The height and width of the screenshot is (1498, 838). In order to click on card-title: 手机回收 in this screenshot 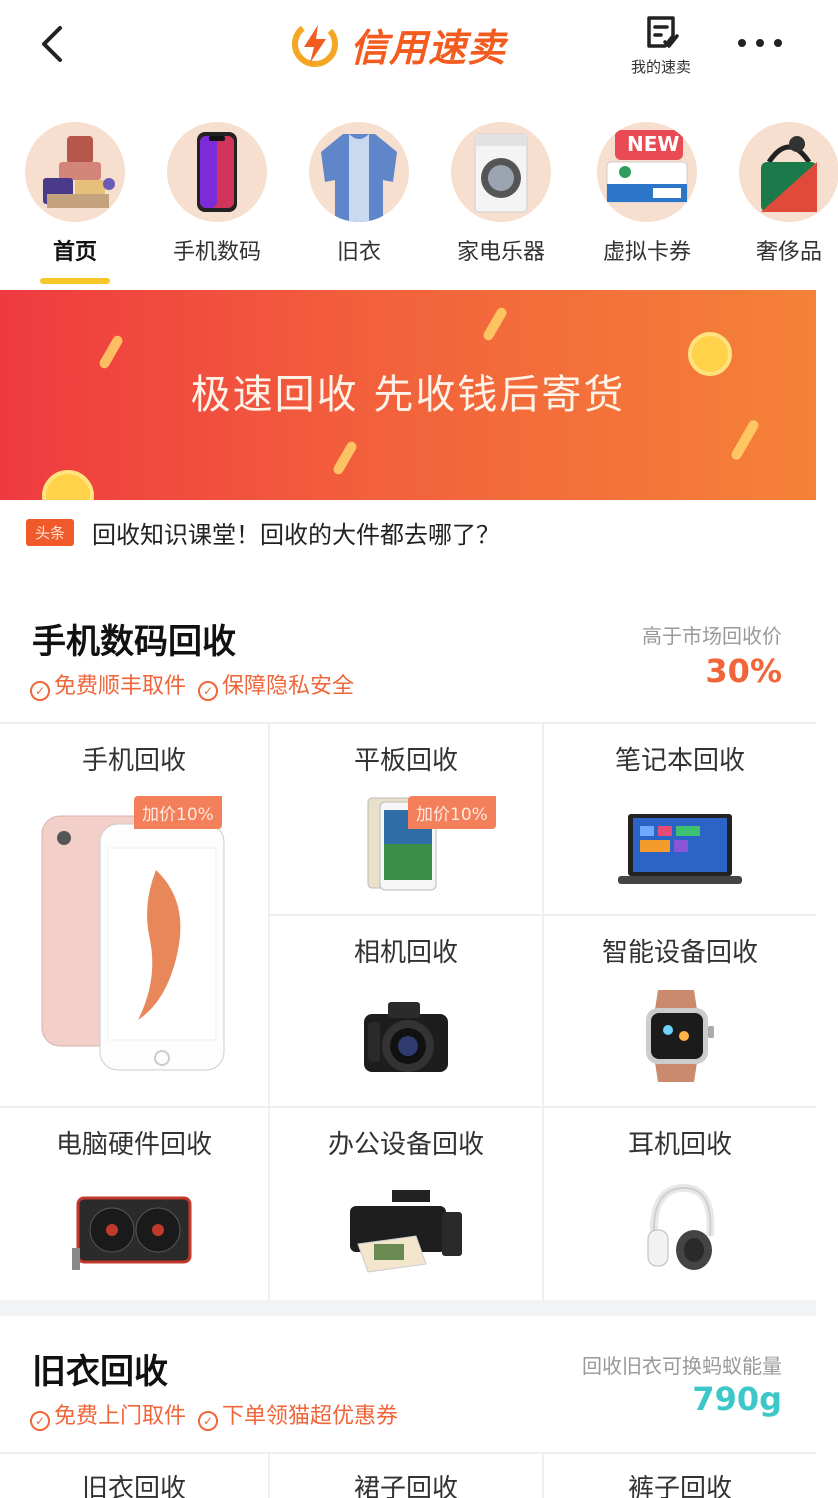, I will do `click(133, 761)`.